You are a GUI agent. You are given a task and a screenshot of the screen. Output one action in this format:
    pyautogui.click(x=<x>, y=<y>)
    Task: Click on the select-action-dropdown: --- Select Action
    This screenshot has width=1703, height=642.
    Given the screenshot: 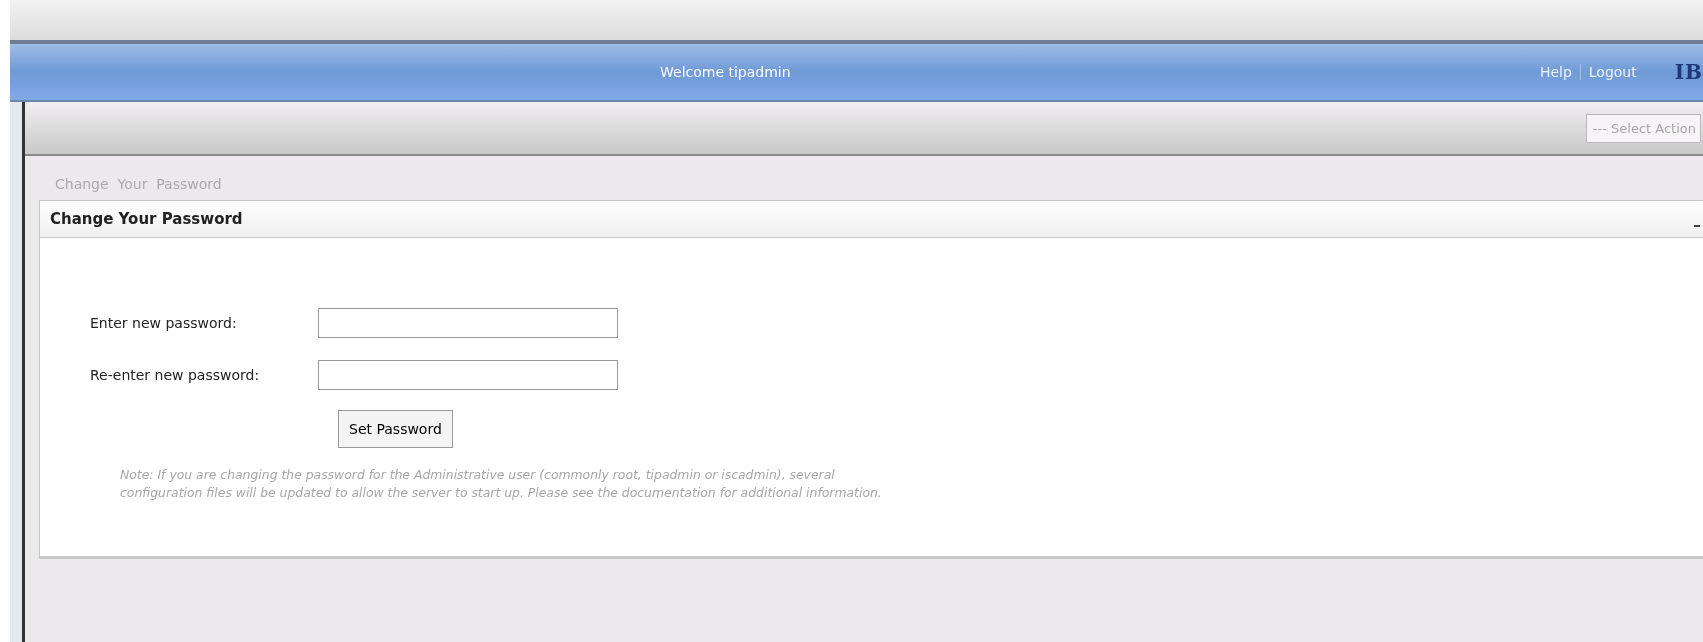 What is the action you would take?
    pyautogui.click(x=1643, y=128)
    